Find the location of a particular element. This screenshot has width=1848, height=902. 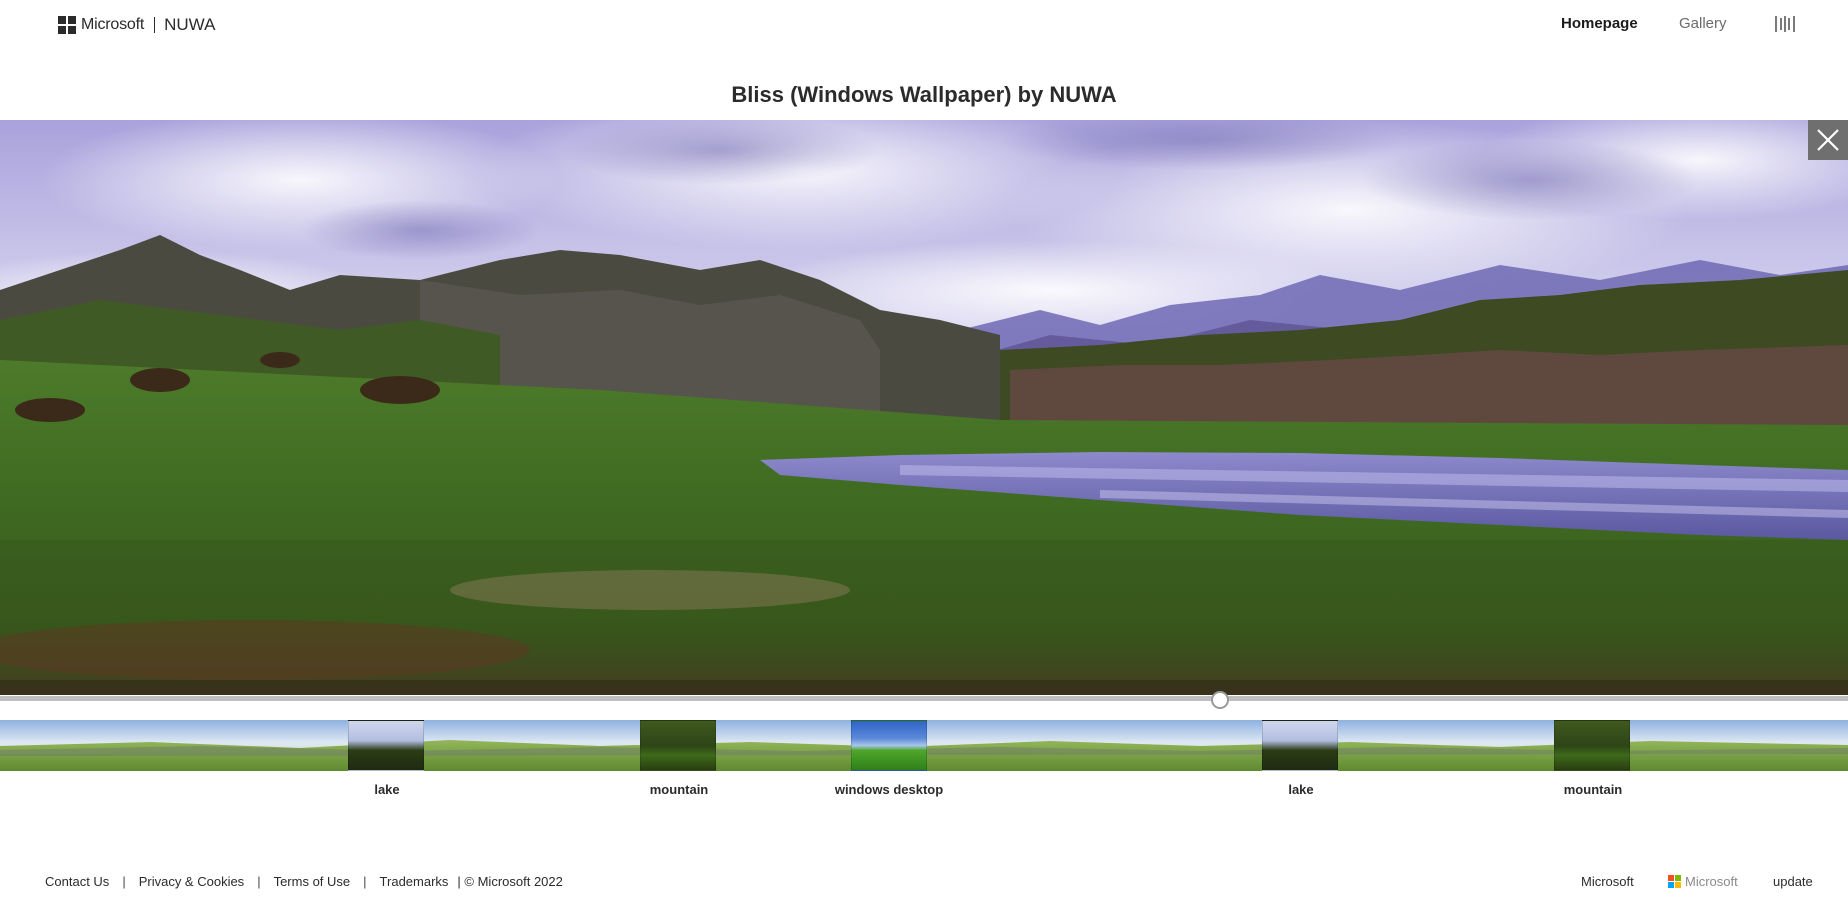

footer-update-link: update is located at coordinates (1793, 881).